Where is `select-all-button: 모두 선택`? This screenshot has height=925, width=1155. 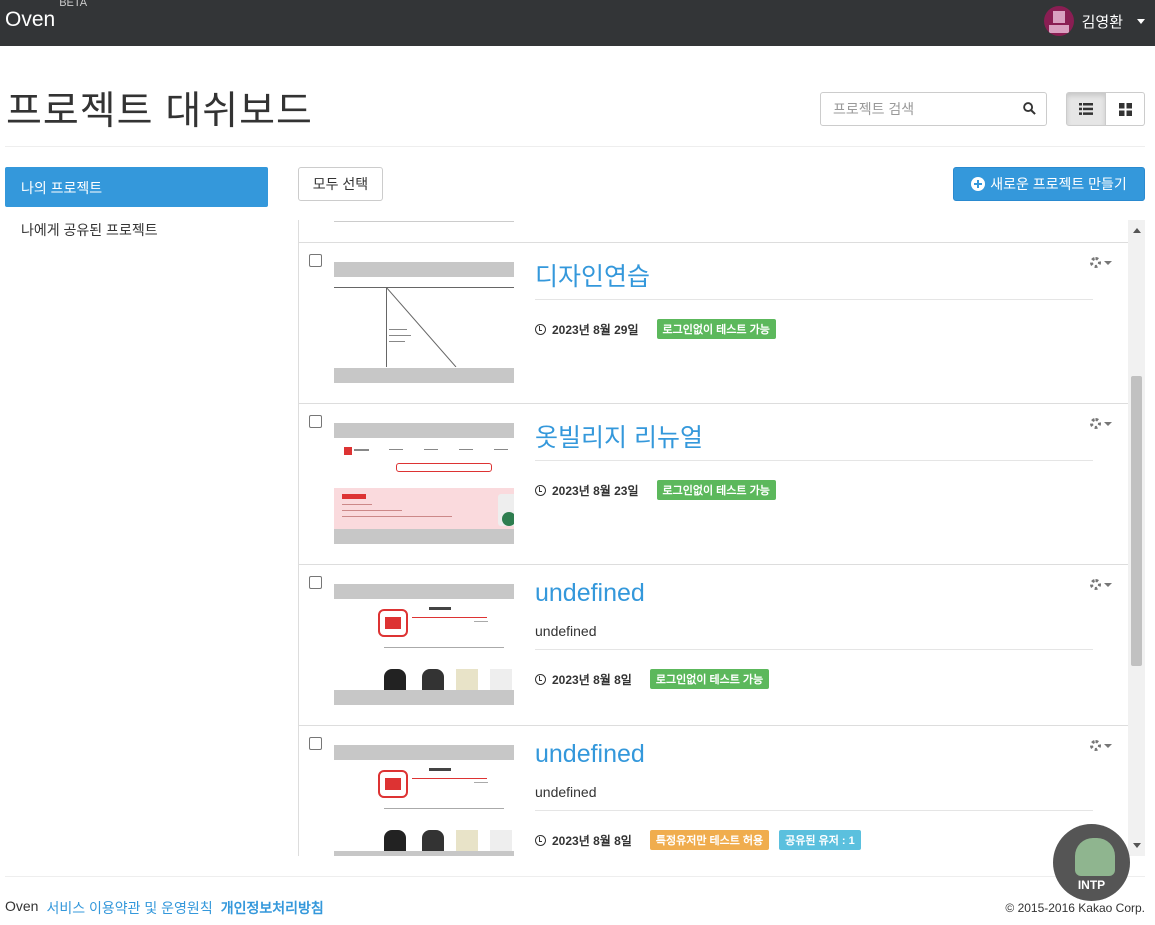 select-all-button: 모두 선택 is located at coordinates (340, 184).